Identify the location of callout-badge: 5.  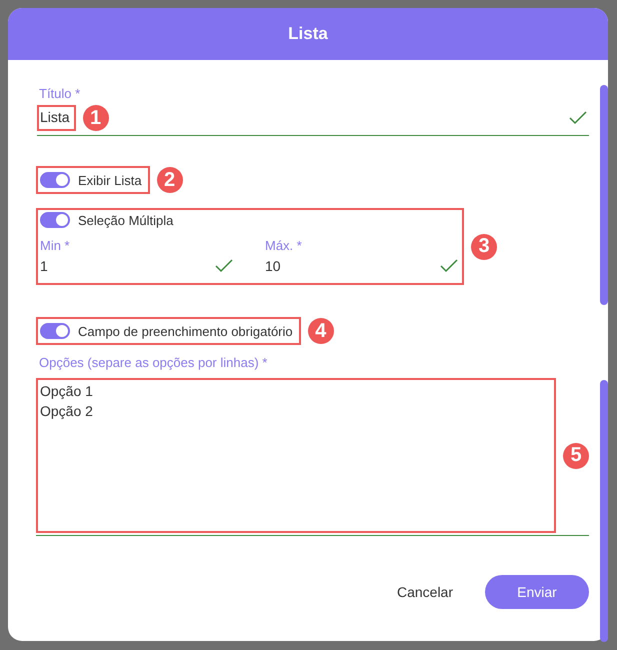
(576, 455).